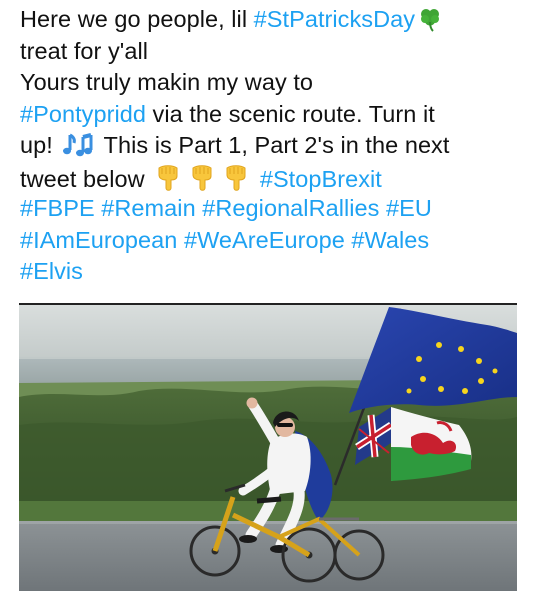 This screenshot has height=600, width=535. I want to click on tweet-line: #FBPE #Remain #RegionalRallies #EU, so click(272, 209).